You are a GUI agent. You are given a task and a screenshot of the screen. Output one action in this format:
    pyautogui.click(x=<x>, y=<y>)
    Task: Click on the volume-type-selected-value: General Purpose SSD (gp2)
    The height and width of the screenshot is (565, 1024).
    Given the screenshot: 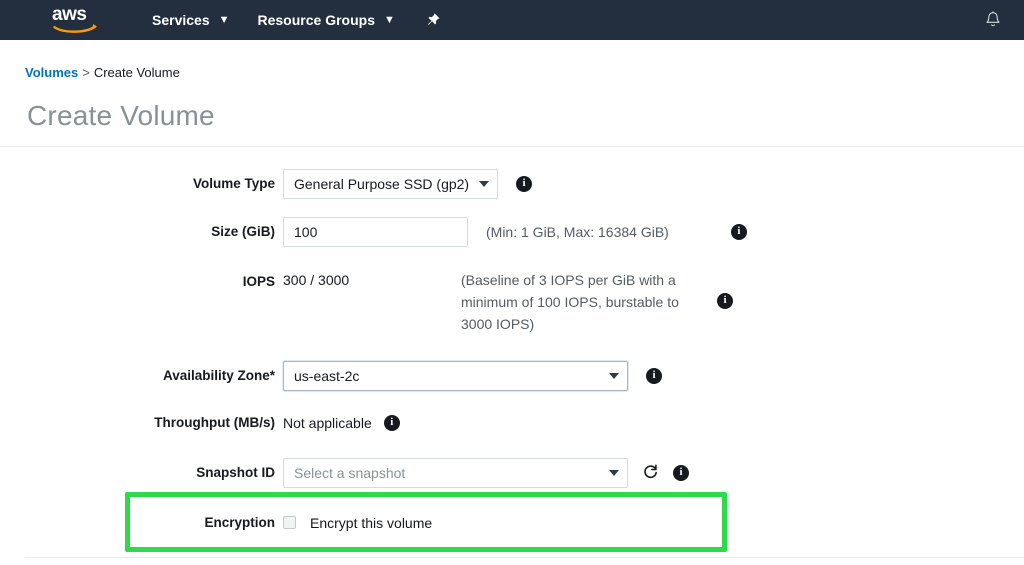 What is the action you would take?
    pyautogui.click(x=382, y=183)
    